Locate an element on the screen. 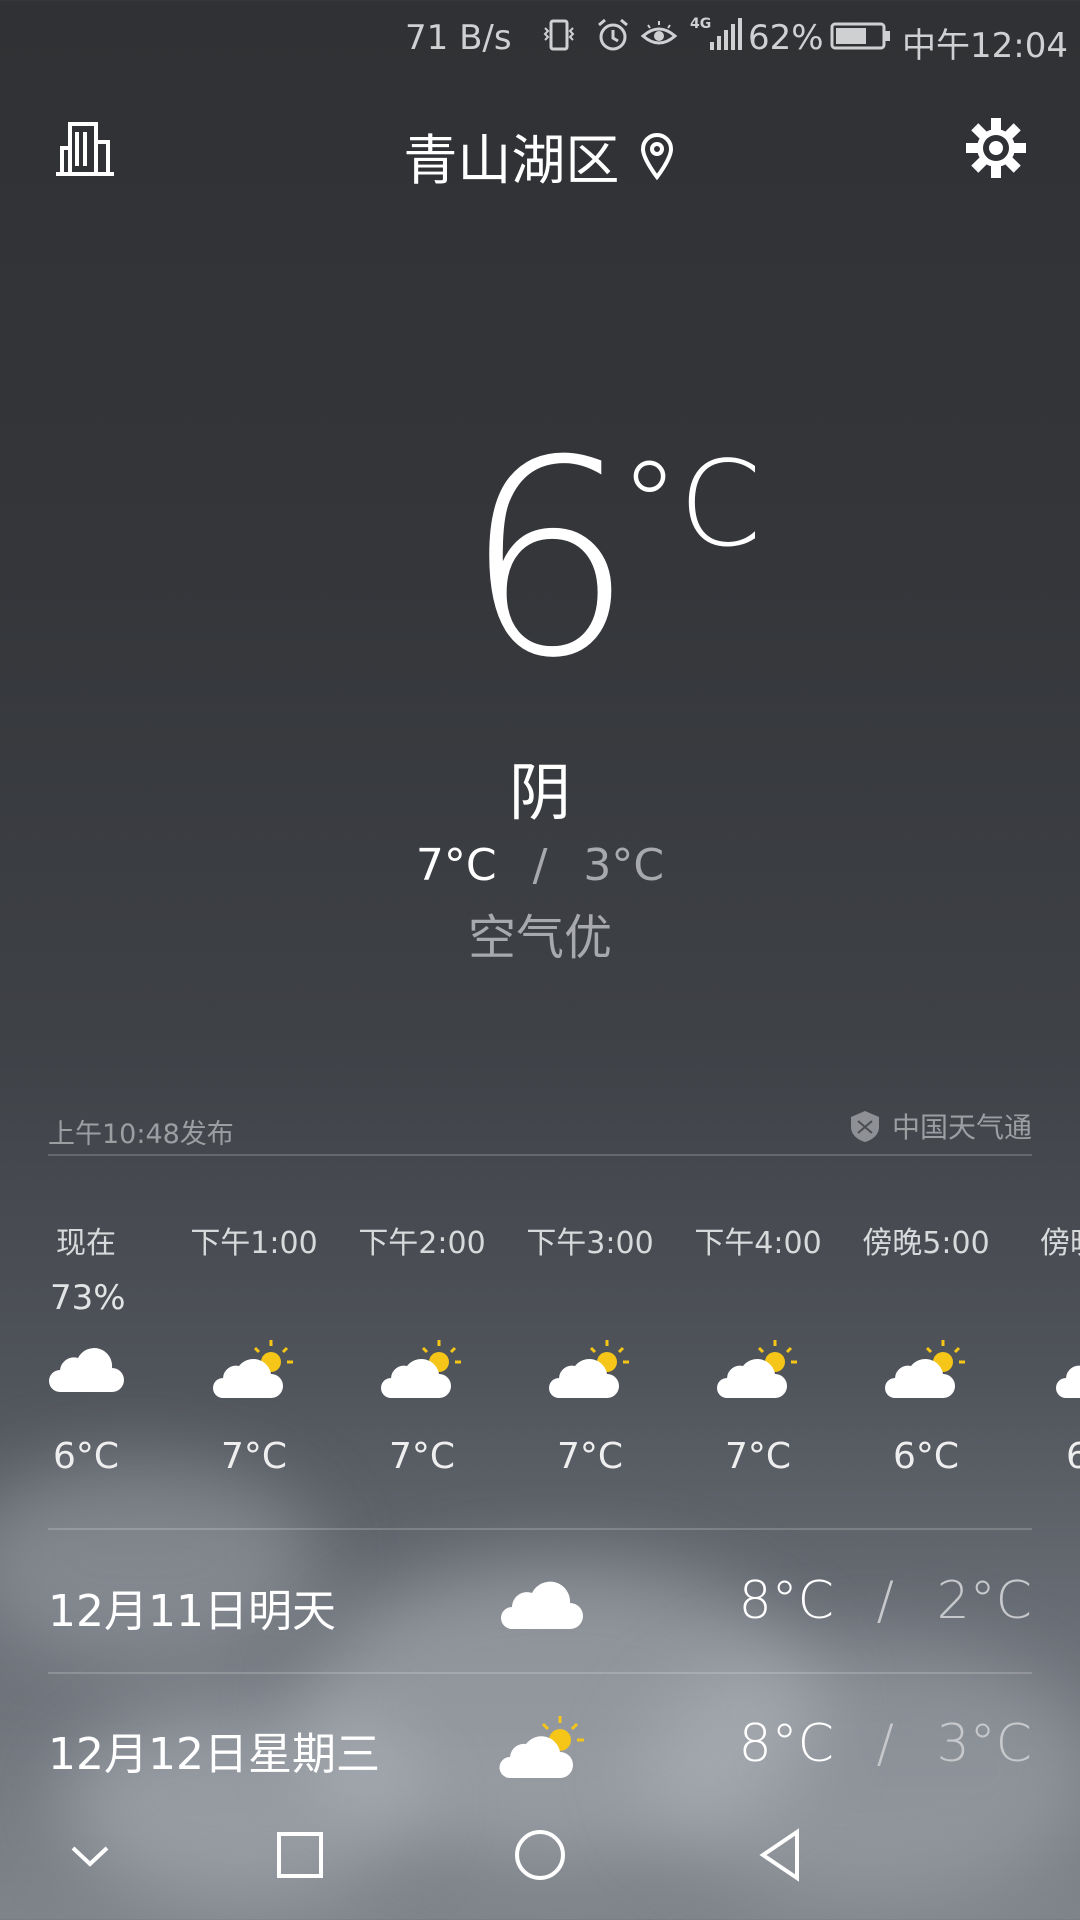 Image resolution: width=1080 pixels, height=1920 pixels. hour-item: 傍晚5:00 6°C is located at coordinates (926, 1347).